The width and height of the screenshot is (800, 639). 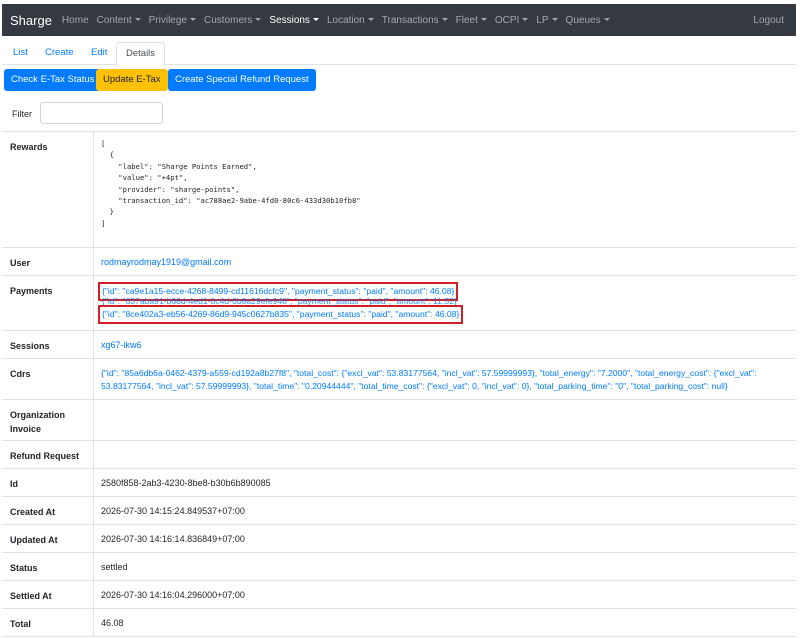 What do you see at coordinates (167, 20) in the screenshot?
I see `nav-privilege-label: Privilege` at bounding box center [167, 20].